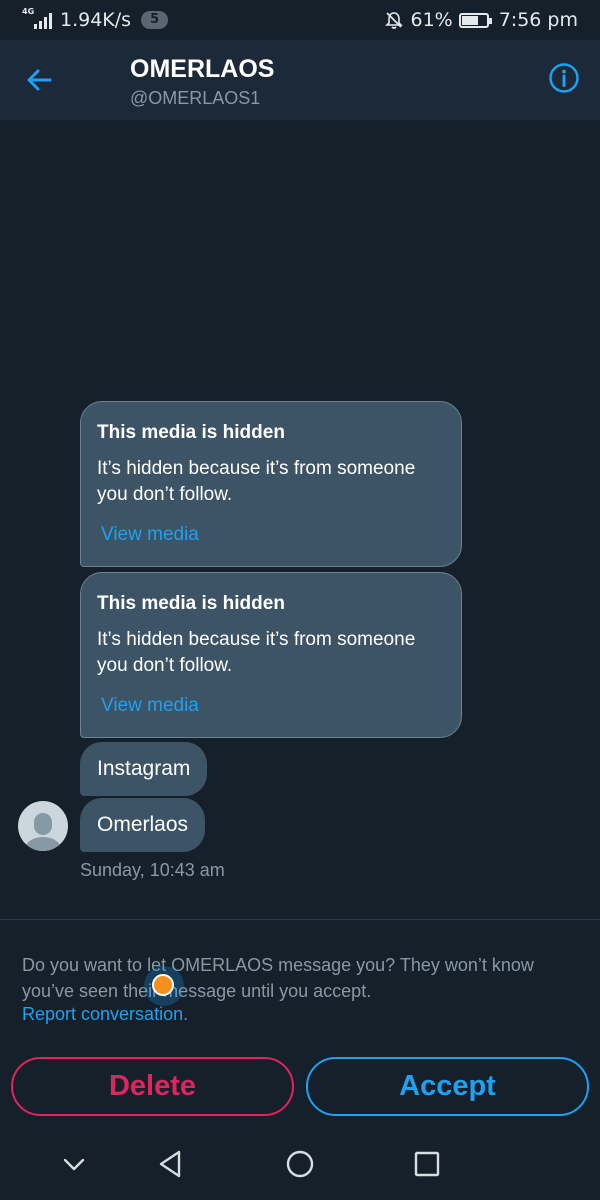  What do you see at coordinates (171, 1164) in the screenshot?
I see `triangle-back-icon` at bounding box center [171, 1164].